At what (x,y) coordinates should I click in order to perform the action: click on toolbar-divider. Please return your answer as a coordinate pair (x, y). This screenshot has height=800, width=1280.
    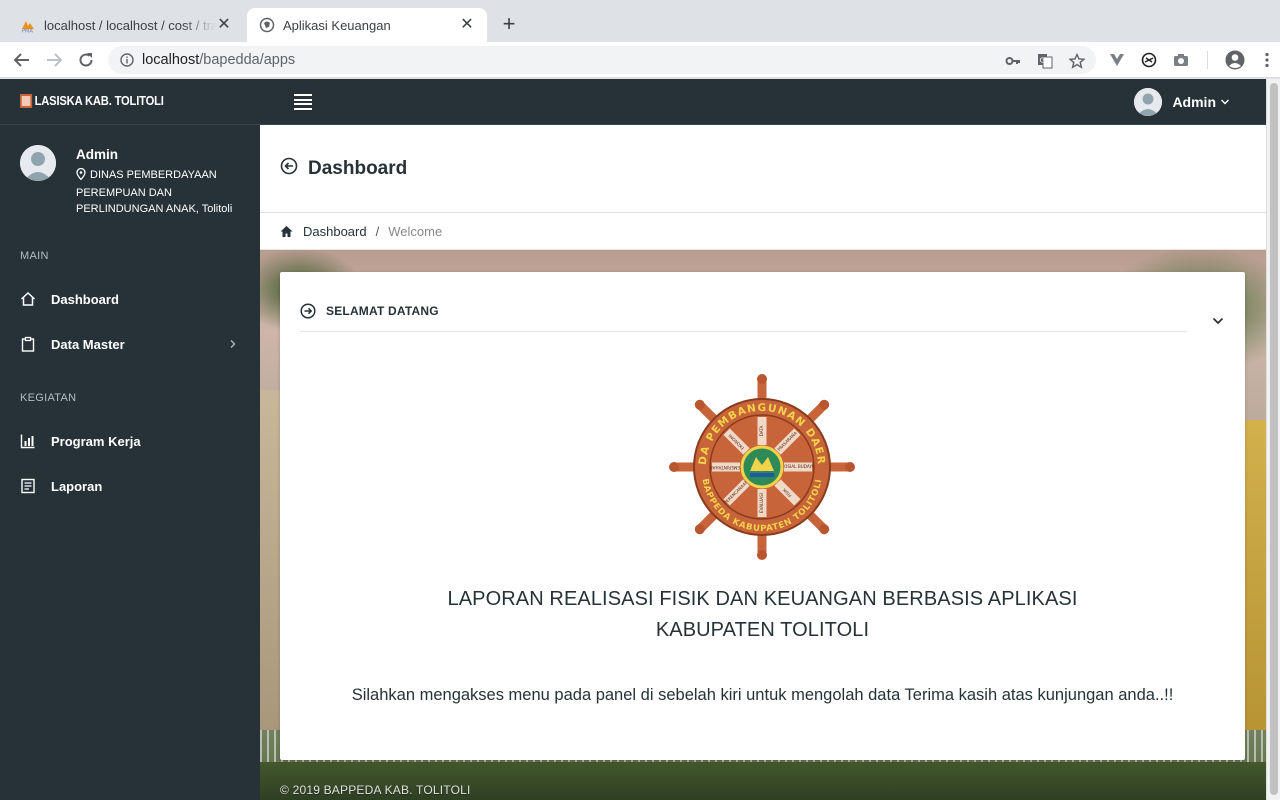
    Looking at the image, I should click on (1208, 60).